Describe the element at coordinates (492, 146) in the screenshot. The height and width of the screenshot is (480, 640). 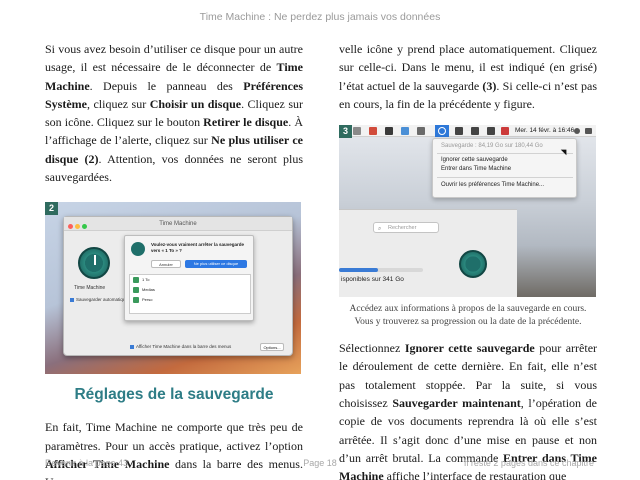
I see `backup-status: Sauvegarde : 84,19 Go sur 180,44 Go` at that location.